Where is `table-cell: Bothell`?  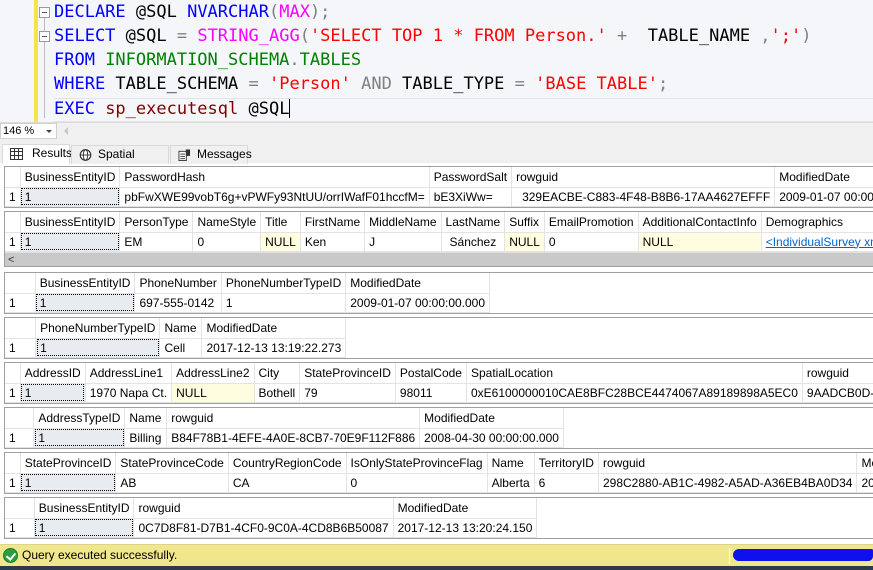 table-cell: Bothell is located at coordinates (277, 393).